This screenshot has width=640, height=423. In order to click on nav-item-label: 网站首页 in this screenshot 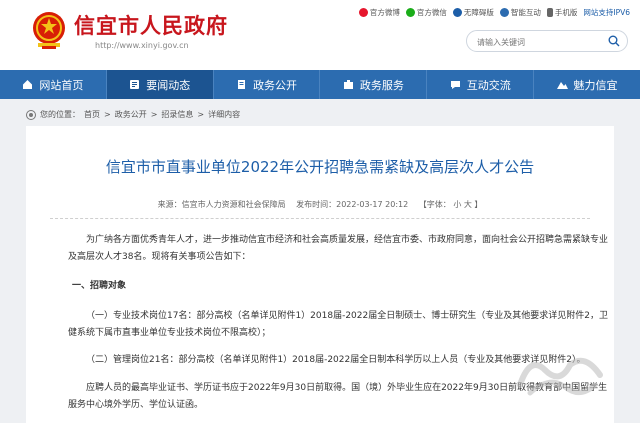, I will do `click(61, 85)`.